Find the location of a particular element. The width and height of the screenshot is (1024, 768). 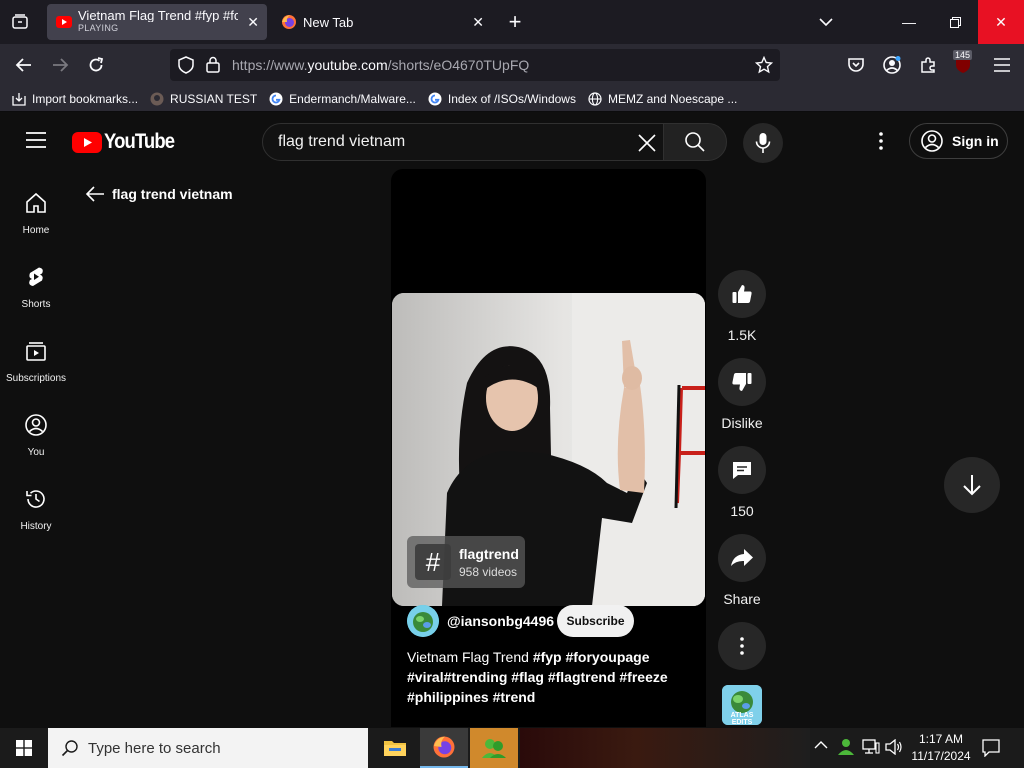

bookmark-star-icon is located at coordinates (764, 65).